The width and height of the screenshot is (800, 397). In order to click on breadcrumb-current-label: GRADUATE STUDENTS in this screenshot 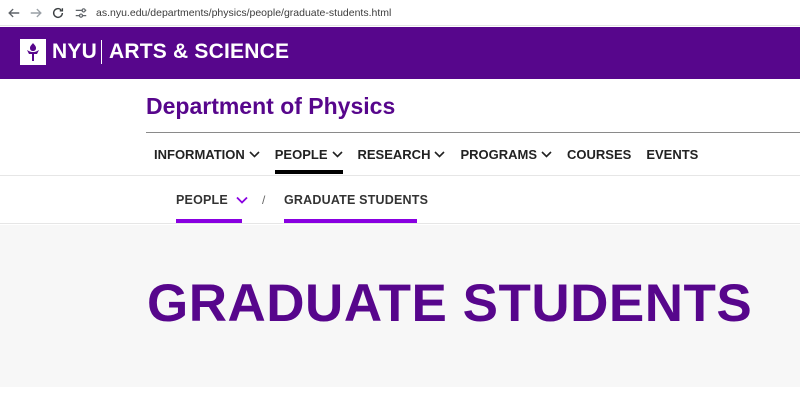, I will do `click(356, 200)`.